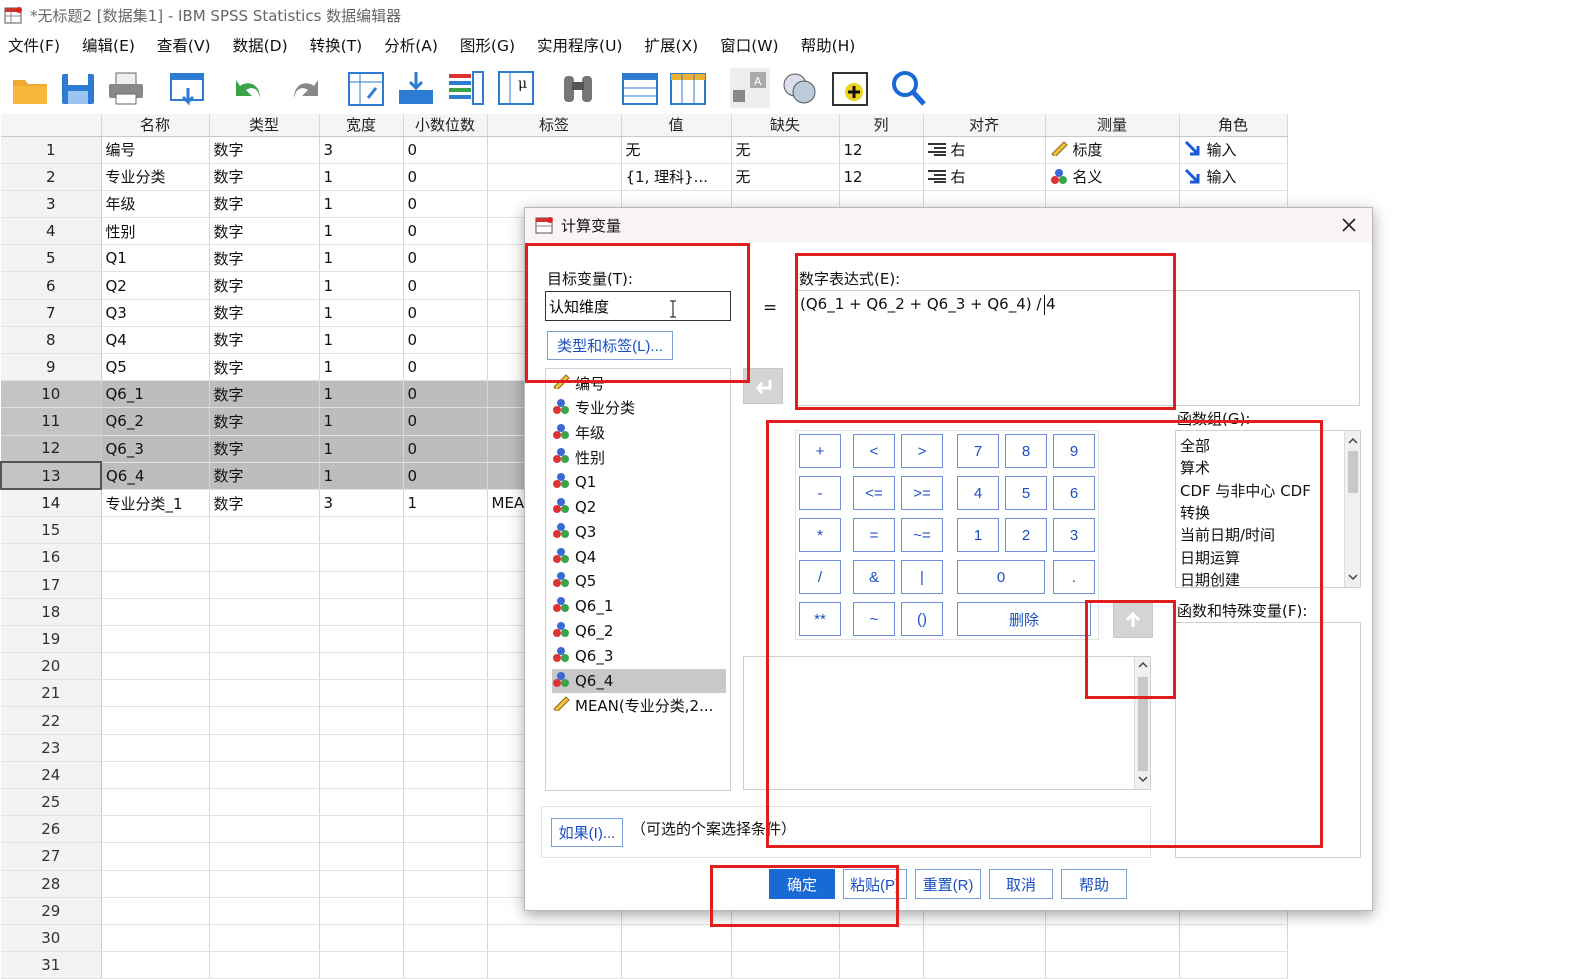 This screenshot has height=979, width=1586. Describe the element at coordinates (802, 884) in the screenshot. I see `ok-button: 确定` at that location.